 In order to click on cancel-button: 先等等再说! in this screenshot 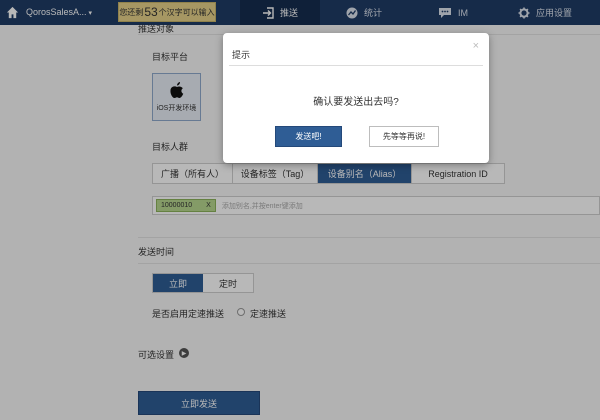, I will do `click(404, 136)`.